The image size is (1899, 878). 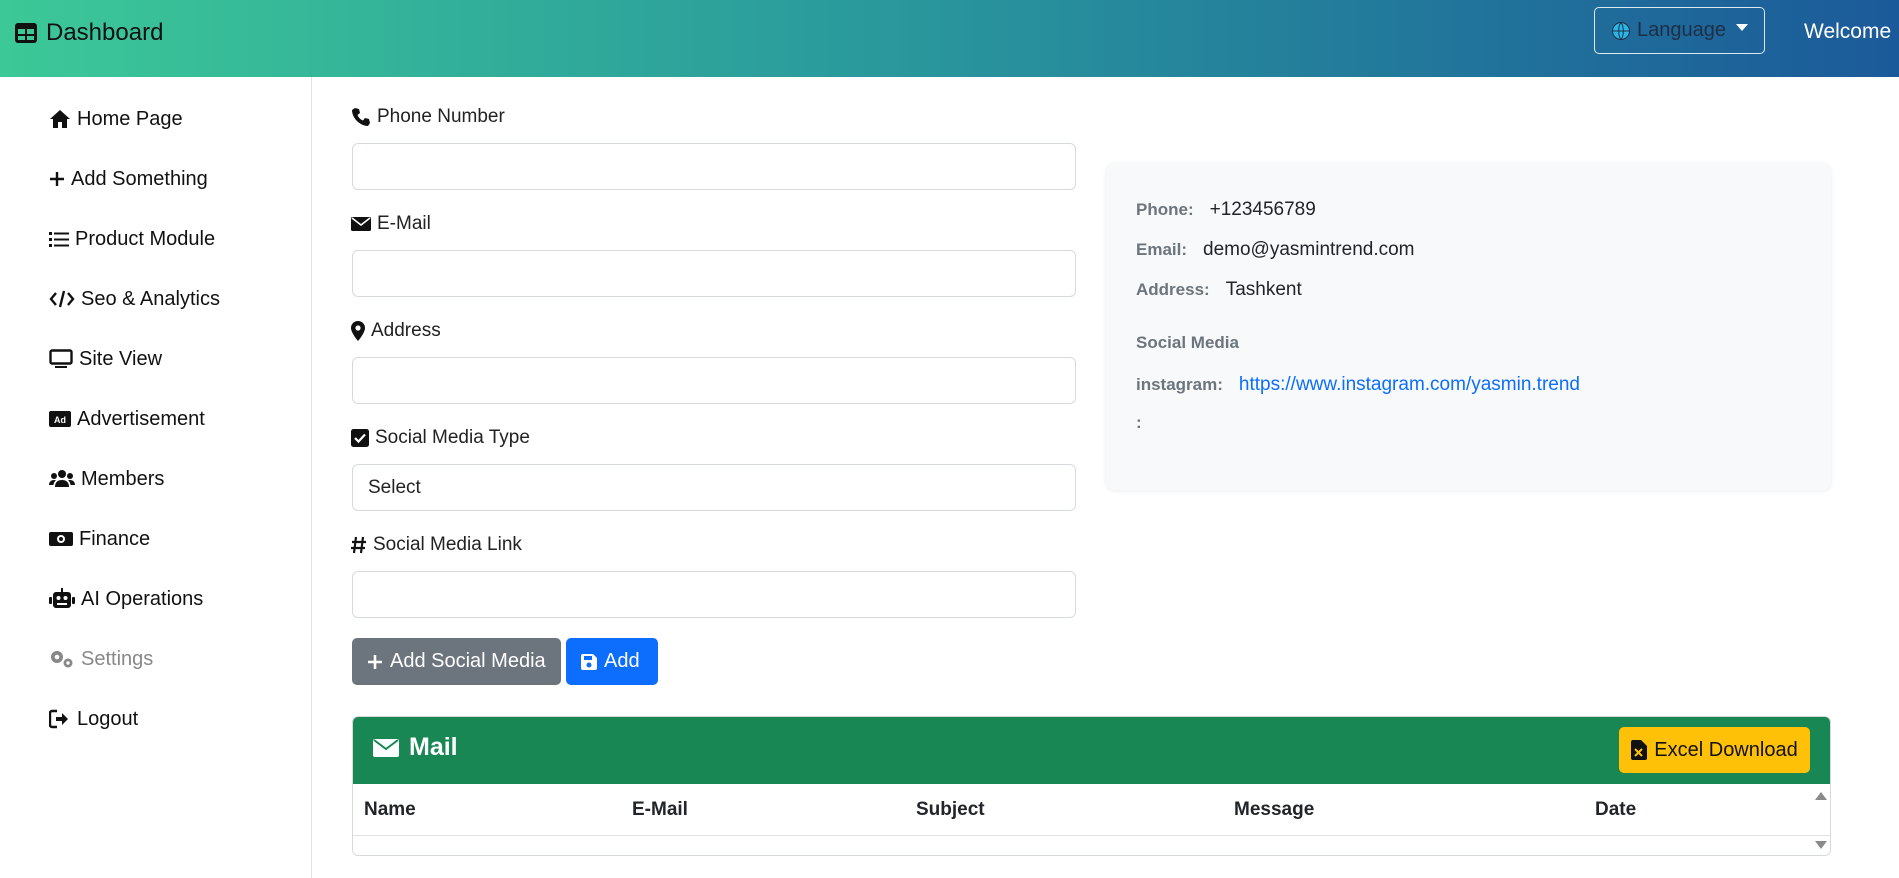 What do you see at coordinates (130, 118) in the screenshot?
I see `sidebar-item-label: Home Page` at bounding box center [130, 118].